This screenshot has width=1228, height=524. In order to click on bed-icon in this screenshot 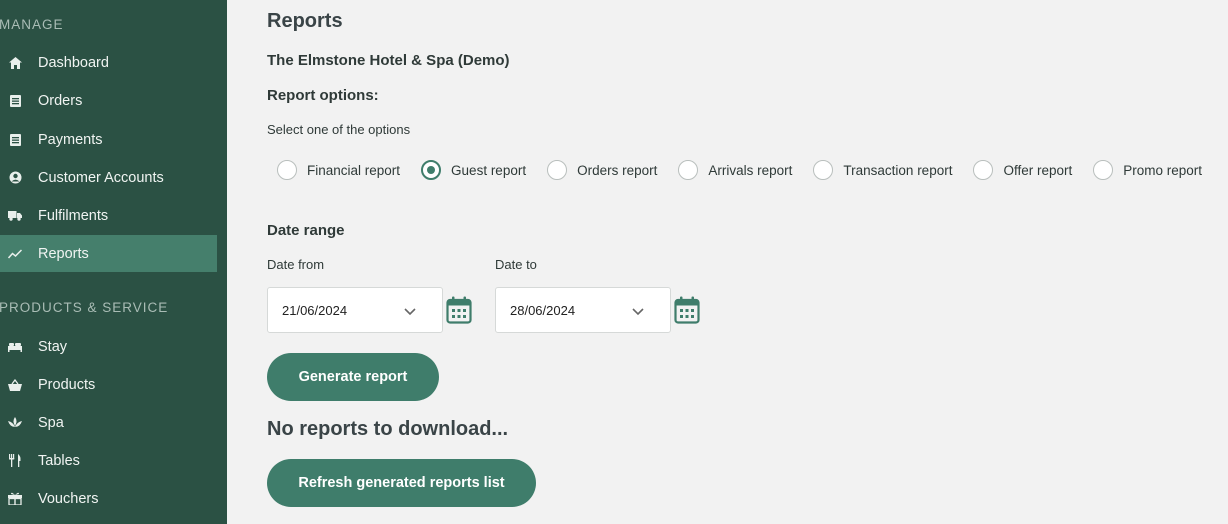, I will do `click(15, 347)`.